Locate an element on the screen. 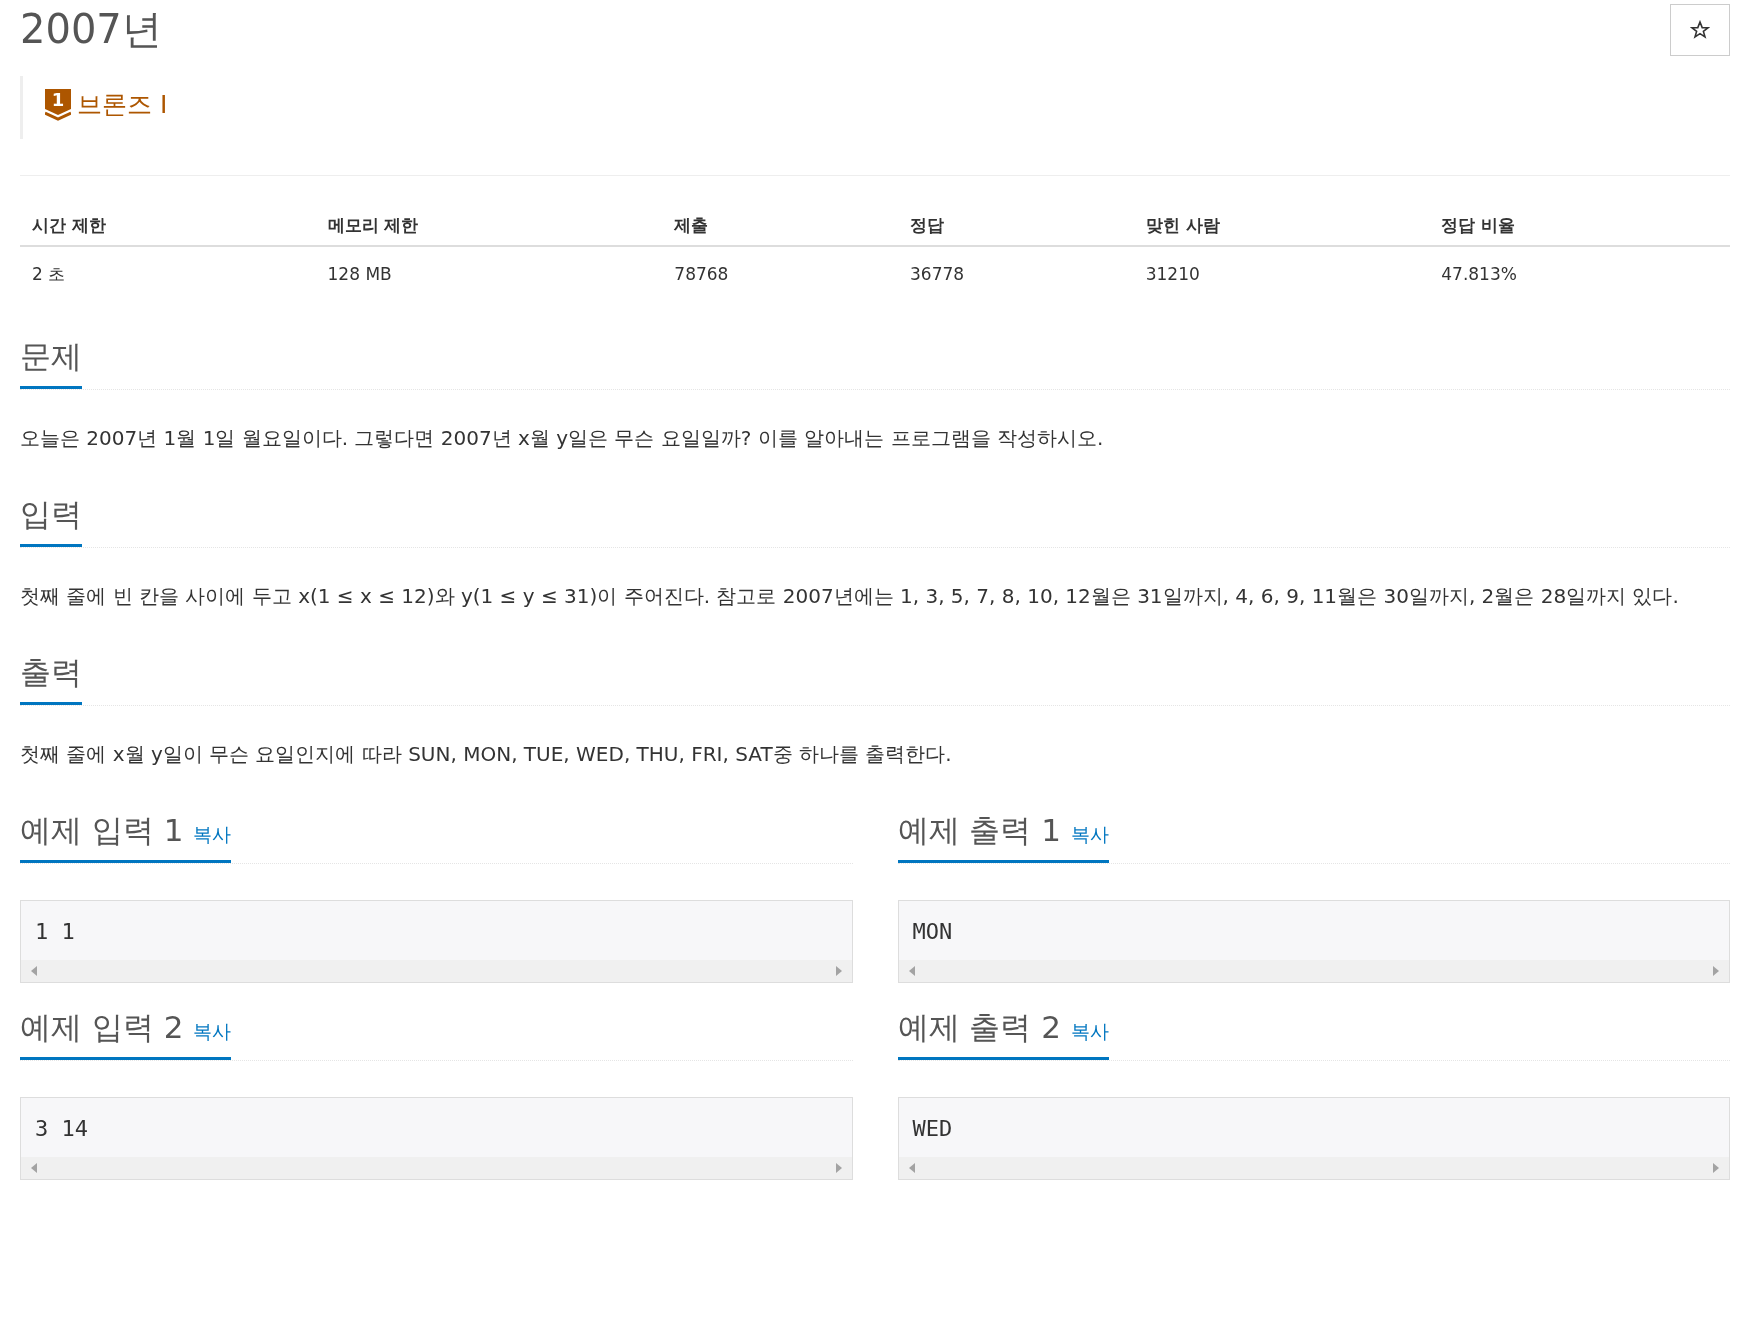  table-cell: 47.813% is located at coordinates (1579, 273).